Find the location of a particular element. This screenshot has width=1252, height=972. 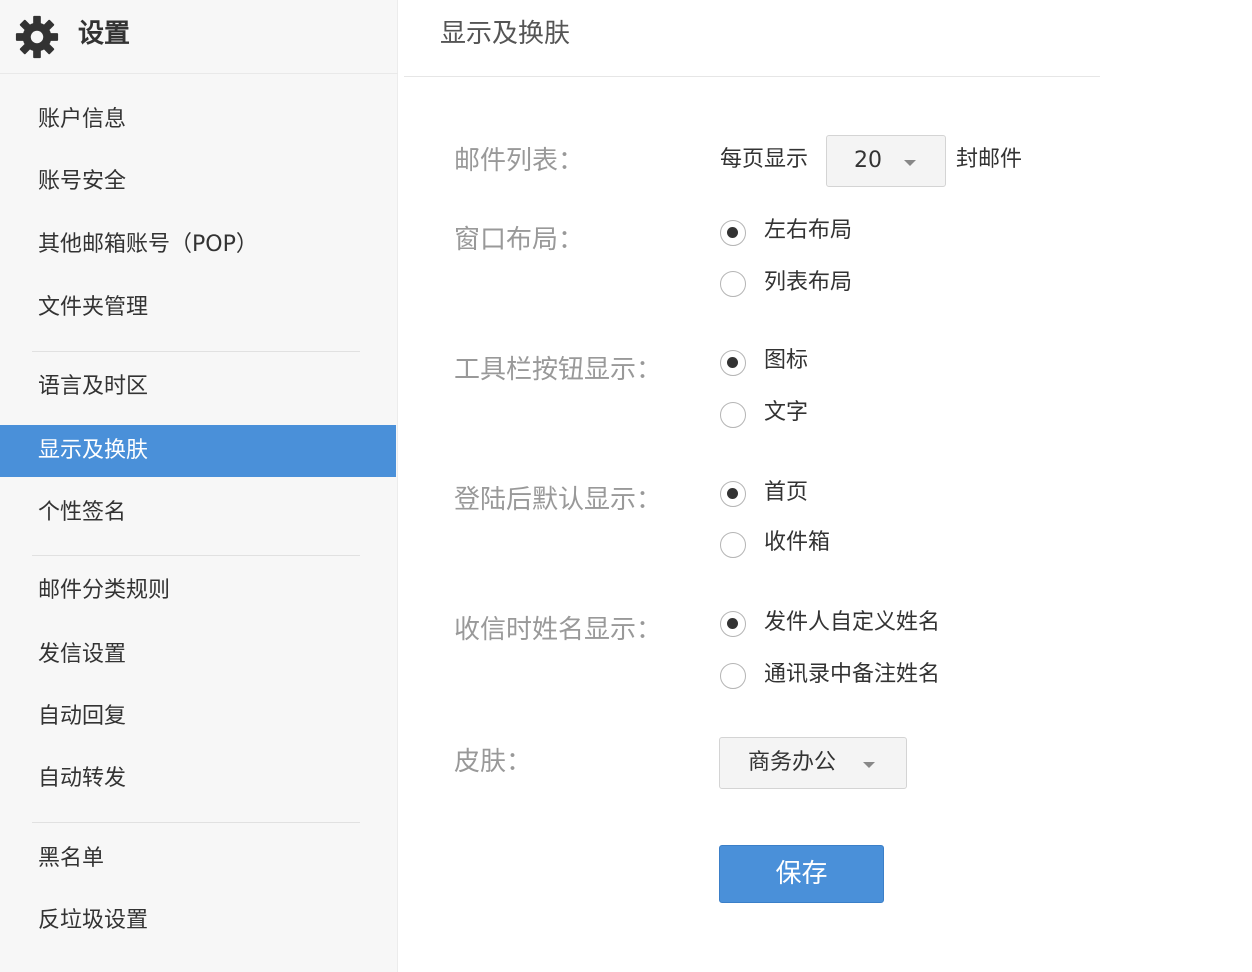

toolbar-display-label: 工具栏按钮显示： is located at coordinates (558, 370).